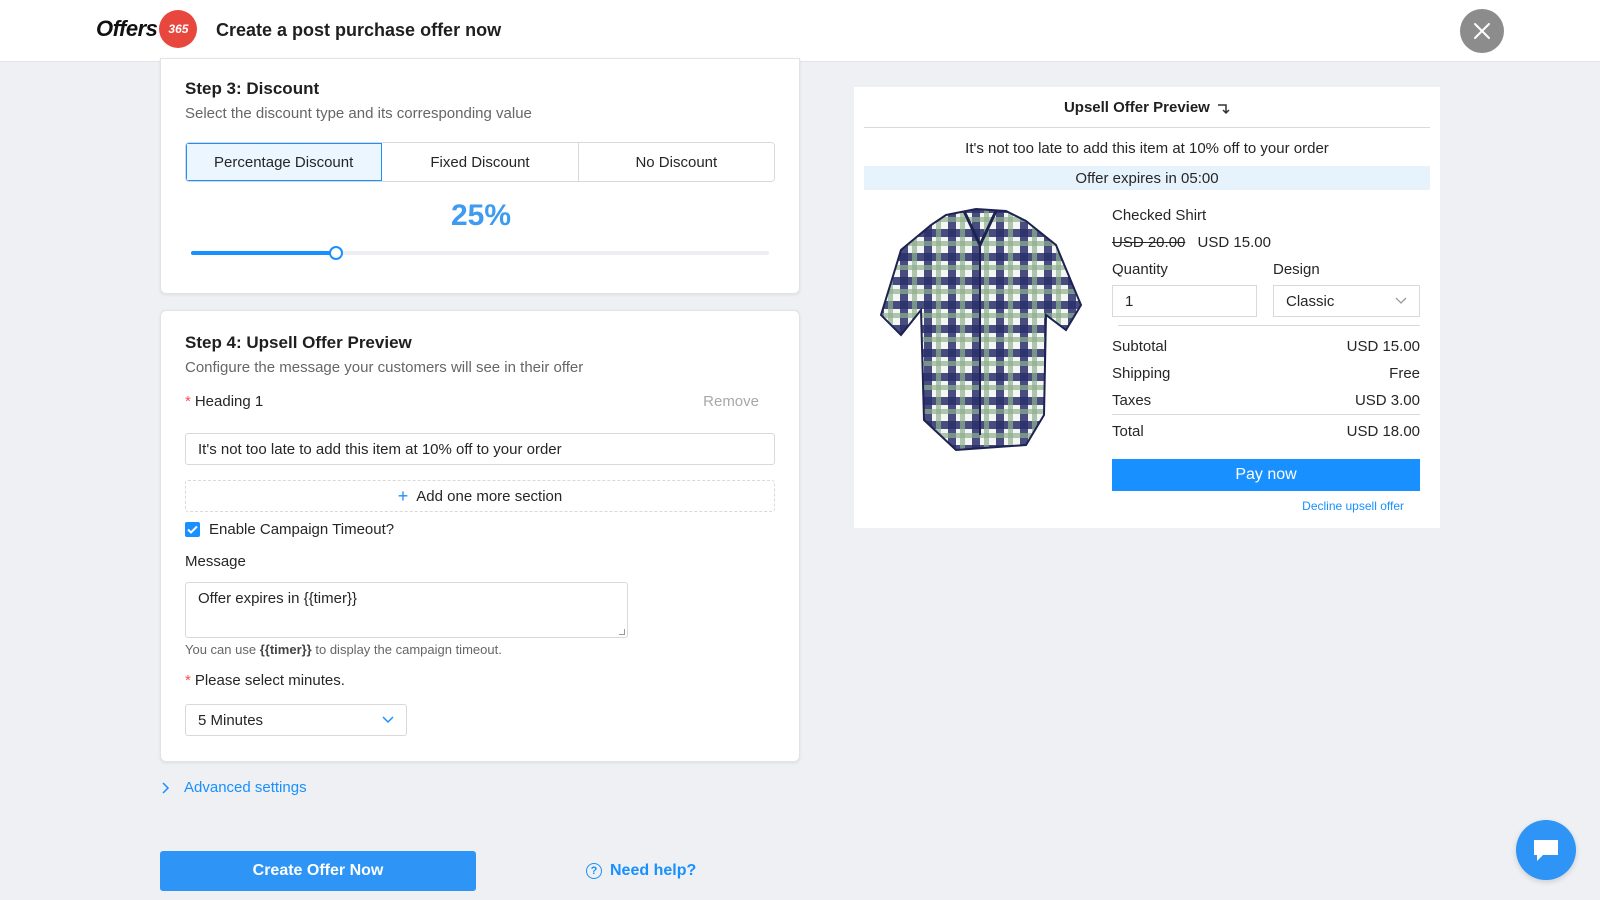 This screenshot has height=900, width=1600. What do you see at coordinates (1159, 215) in the screenshot?
I see `product-name: Checked Shirt` at bounding box center [1159, 215].